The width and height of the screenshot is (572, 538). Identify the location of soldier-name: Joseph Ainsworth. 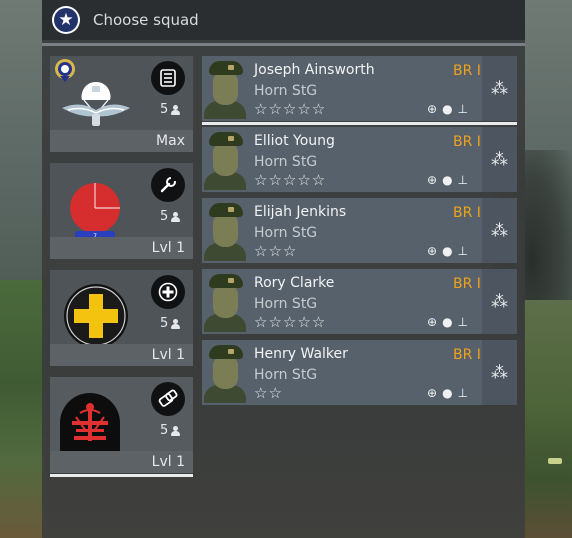
(314, 70).